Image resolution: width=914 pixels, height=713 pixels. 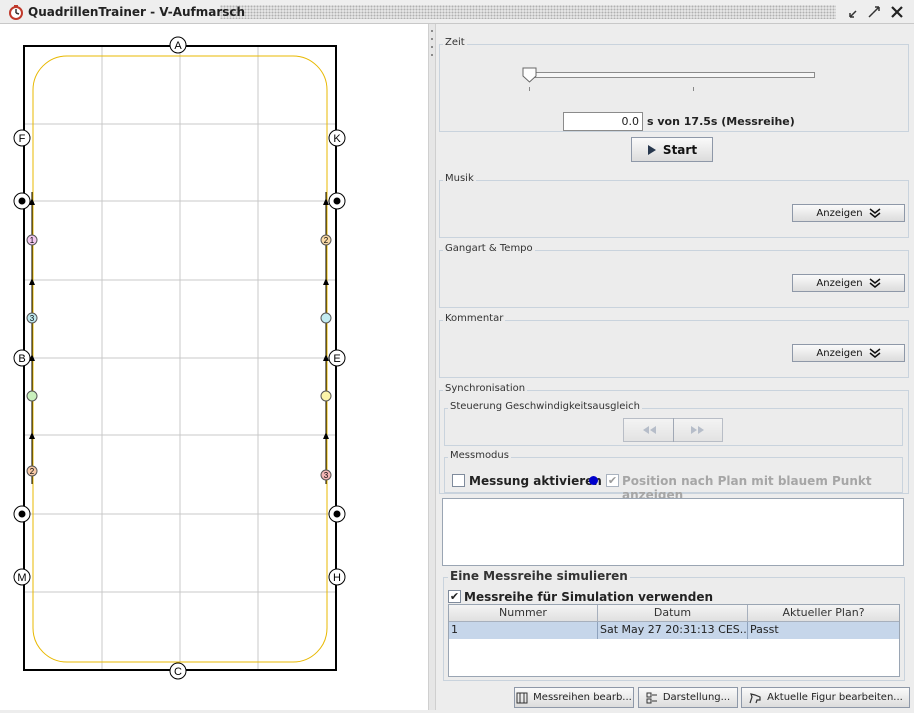 I want to click on blue-dot-indicator, so click(x=593, y=480).